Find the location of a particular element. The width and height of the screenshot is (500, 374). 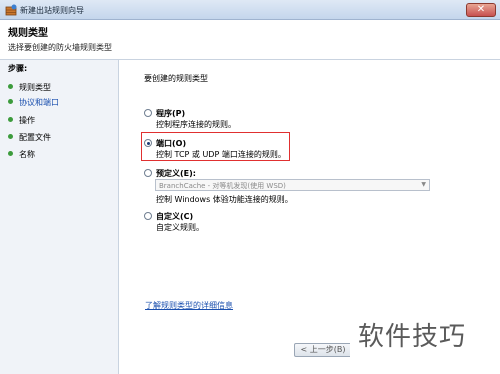

option-title: 预定义(E): is located at coordinates (176, 173).